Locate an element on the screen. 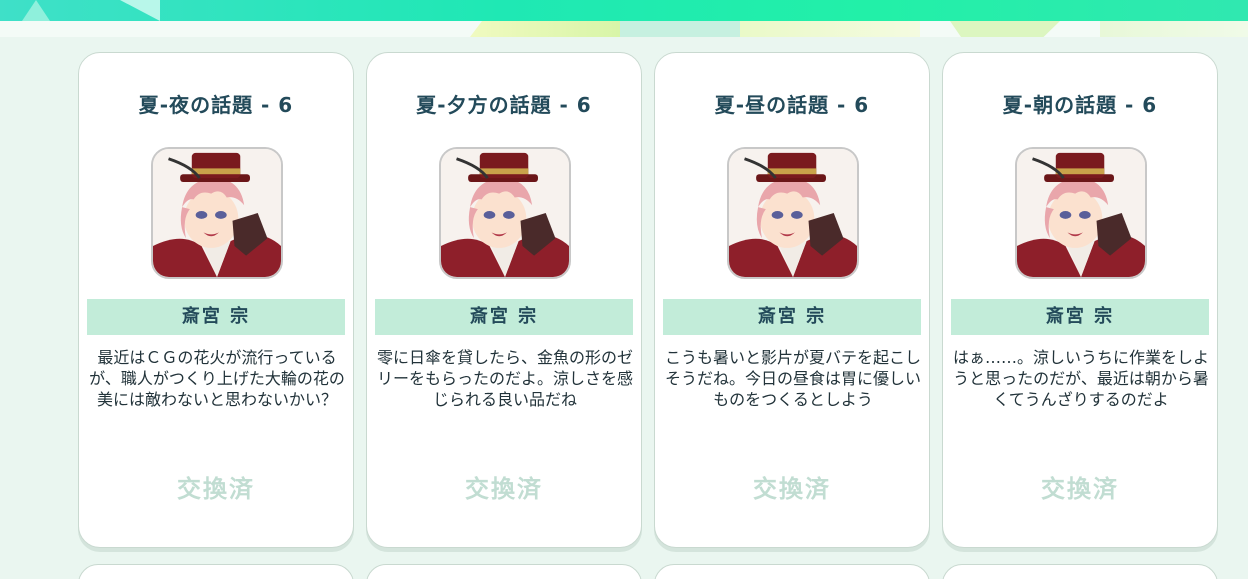 The image size is (1248, 579). card-title: 夏-昼の話題 - 6 is located at coordinates (792, 105).